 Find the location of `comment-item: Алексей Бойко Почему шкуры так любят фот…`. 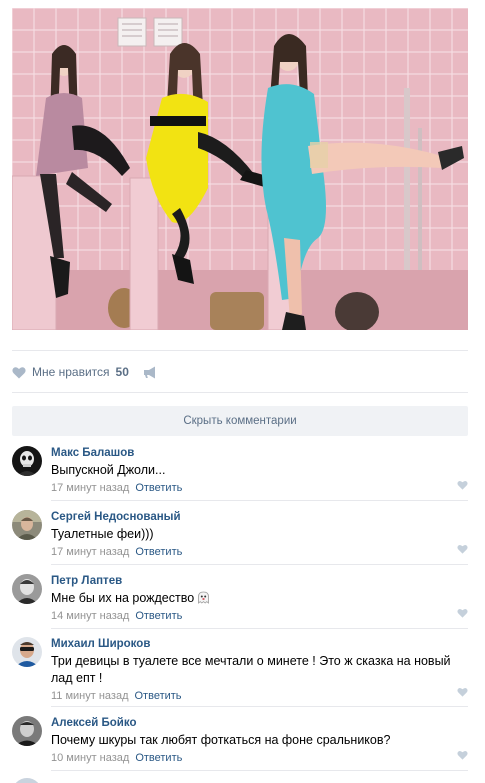

comment-item: Алексей Бойко Почему шкуры так любят фот… is located at coordinates (240, 744).